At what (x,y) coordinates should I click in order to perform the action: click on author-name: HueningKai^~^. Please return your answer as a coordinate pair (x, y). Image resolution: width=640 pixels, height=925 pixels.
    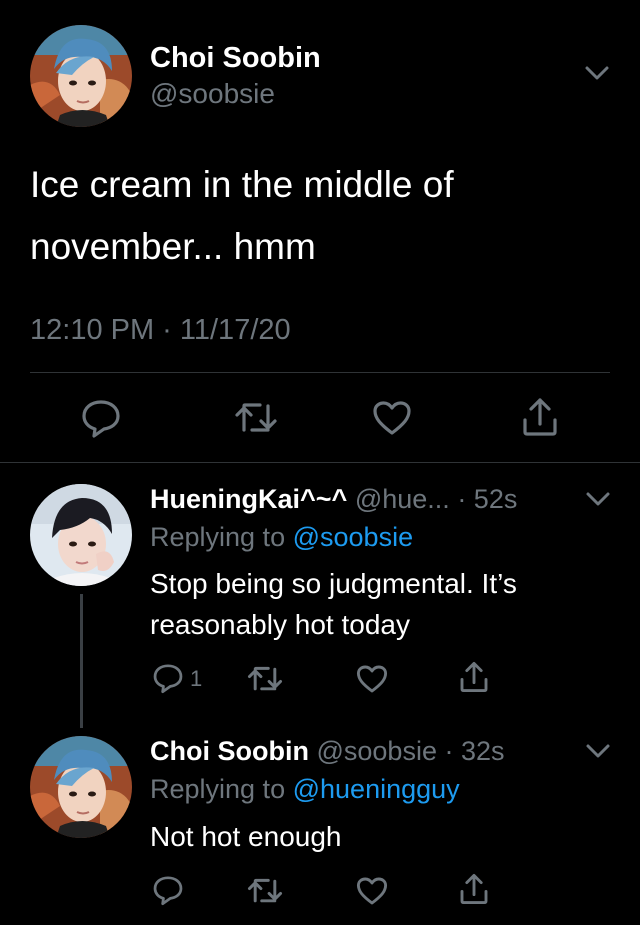
    Looking at the image, I should click on (248, 499).